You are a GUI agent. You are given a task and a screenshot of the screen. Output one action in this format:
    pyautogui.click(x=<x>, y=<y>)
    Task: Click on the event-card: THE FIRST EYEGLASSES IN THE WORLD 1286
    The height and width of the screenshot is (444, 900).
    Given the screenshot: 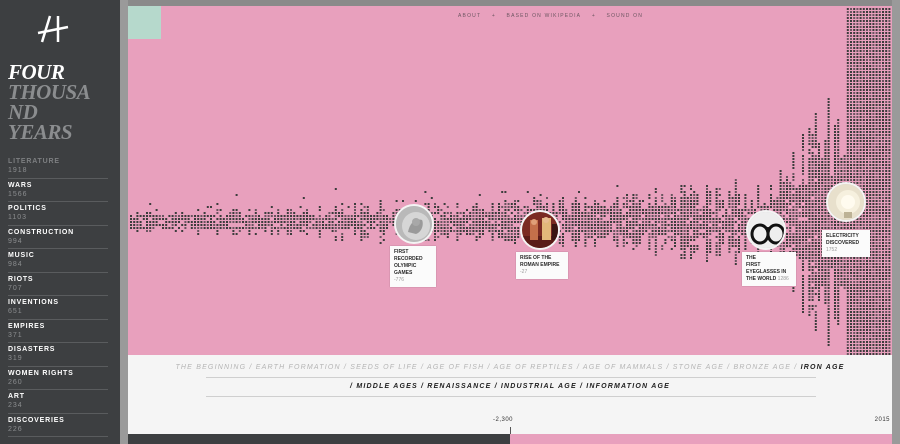 What is the action you would take?
    pyautogui.click(x=769, y=269)
    